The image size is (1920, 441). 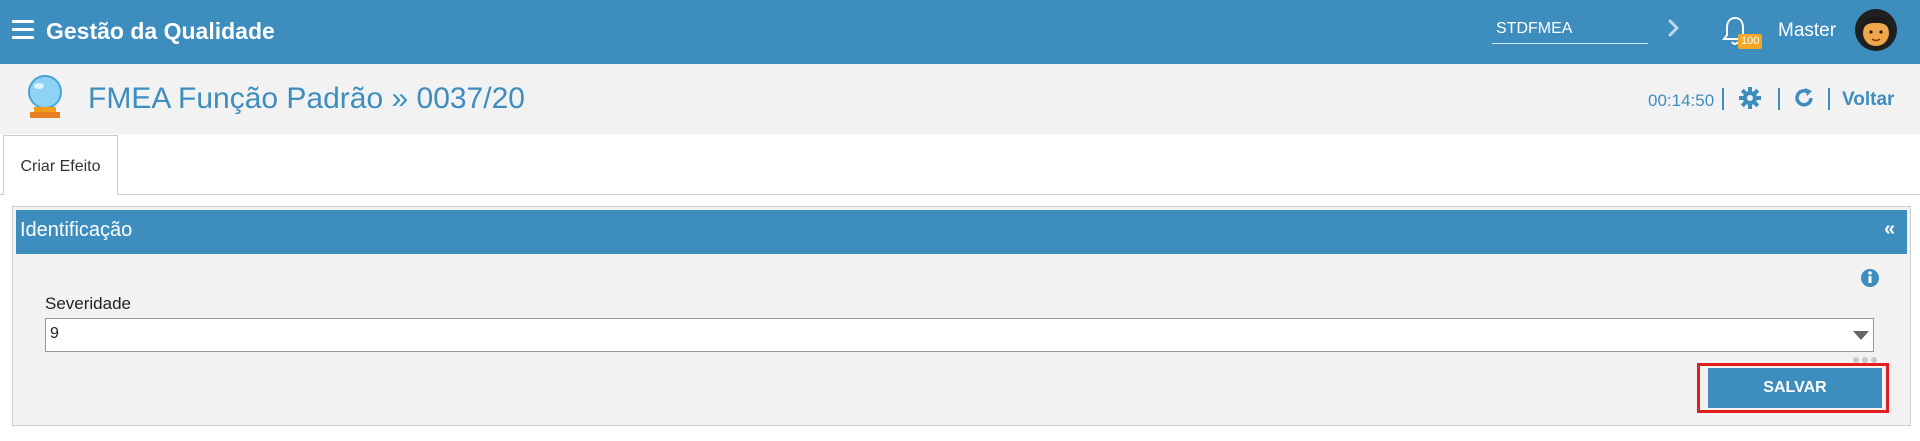 What do you see at coordinates (1795, 388) in the screenshot?
I see `save-button: SALVAR` at bounding box center [1795, 388].